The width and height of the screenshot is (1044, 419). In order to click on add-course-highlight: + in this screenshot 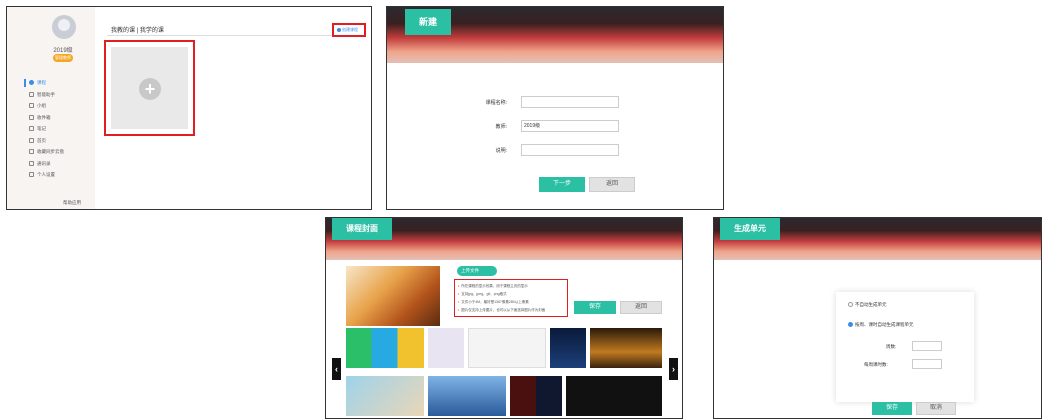, I will do `click(149, 88)`.